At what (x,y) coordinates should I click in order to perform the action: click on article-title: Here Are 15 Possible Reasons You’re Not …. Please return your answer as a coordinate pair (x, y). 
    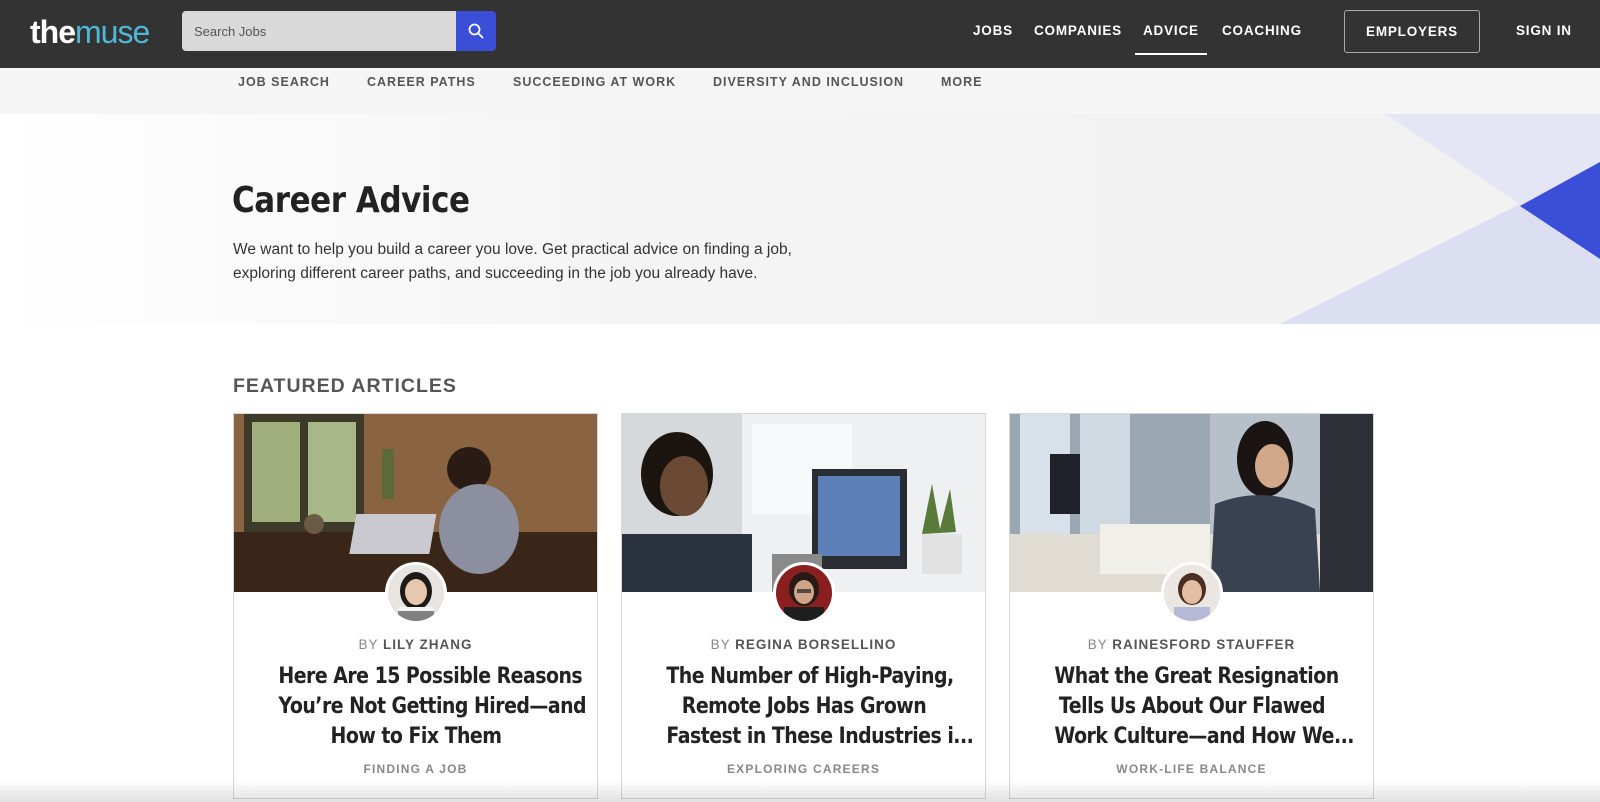
    Looking at the image, I should click on (421, 707).